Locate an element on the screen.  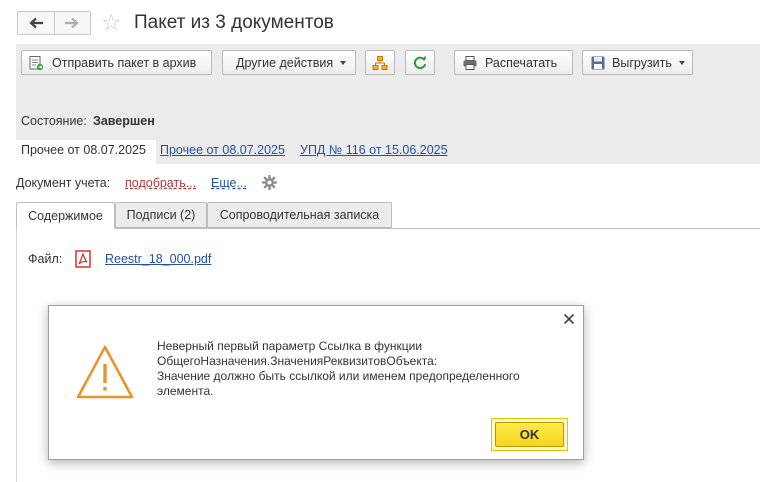
forward-arrow-icon is located at coordinates (72, 23).